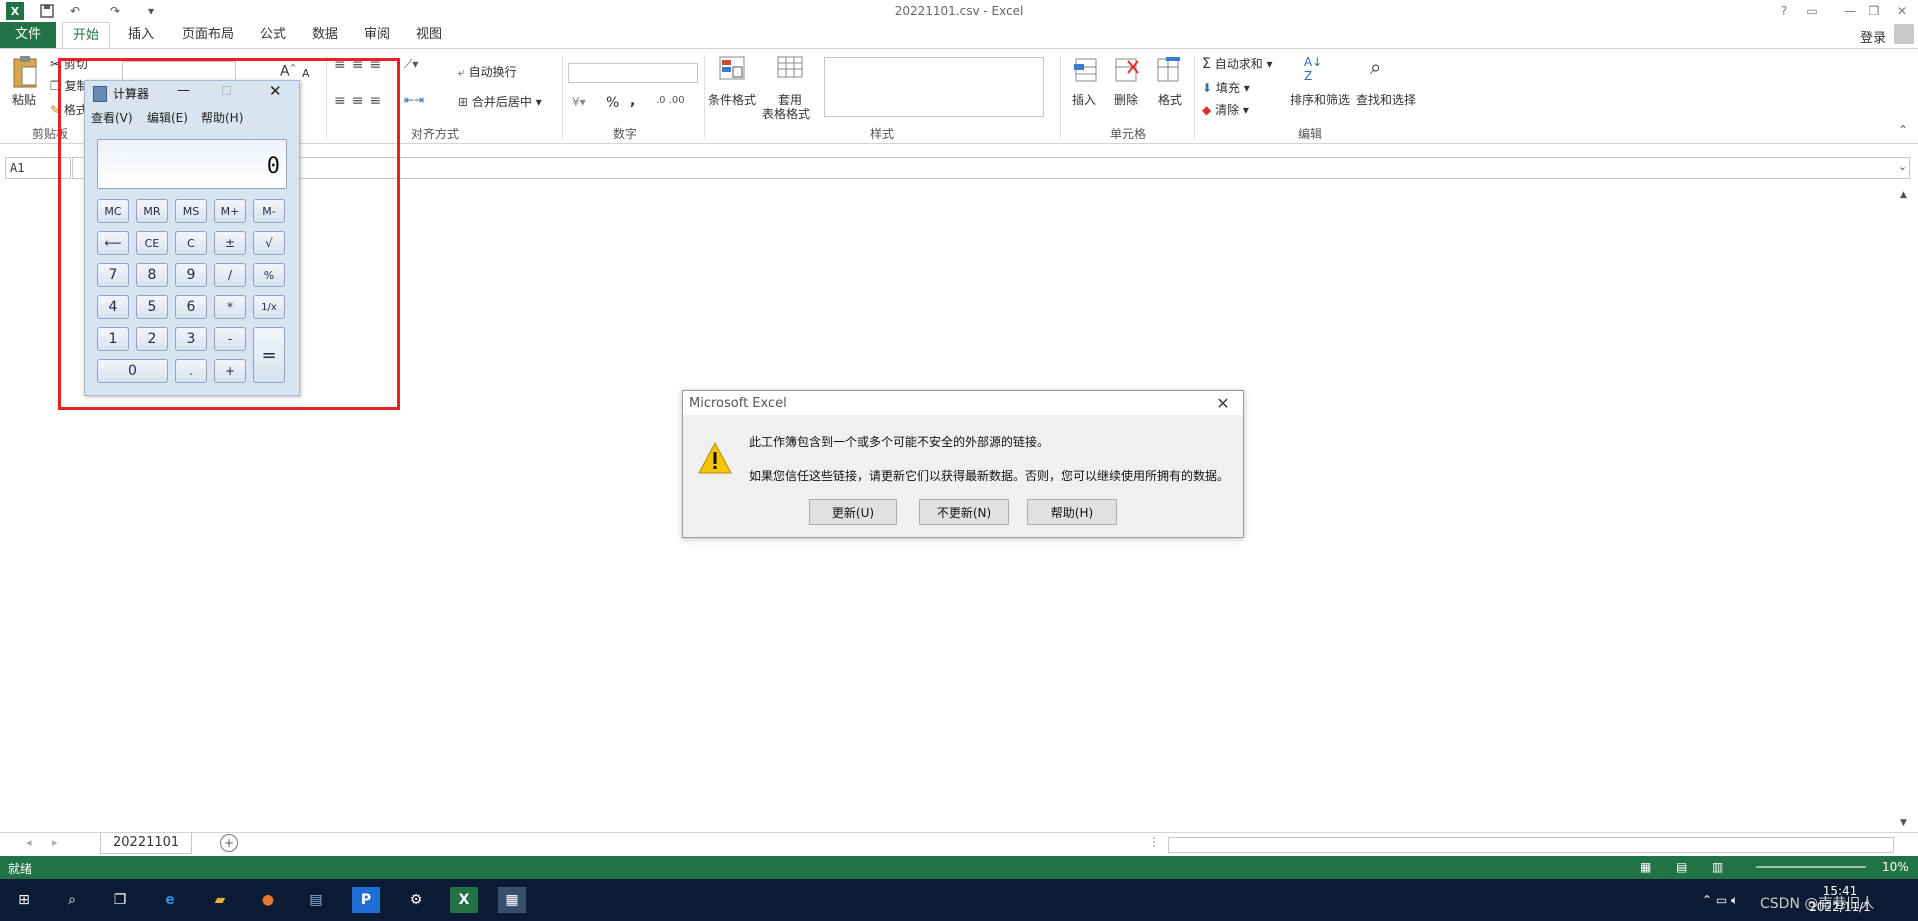 This screenshot has height=921, width=1918. What do you see at coordinates (24, 99) in the screenshot?
I see `paste-button: 粘贴` at bounding box center [24, 99].